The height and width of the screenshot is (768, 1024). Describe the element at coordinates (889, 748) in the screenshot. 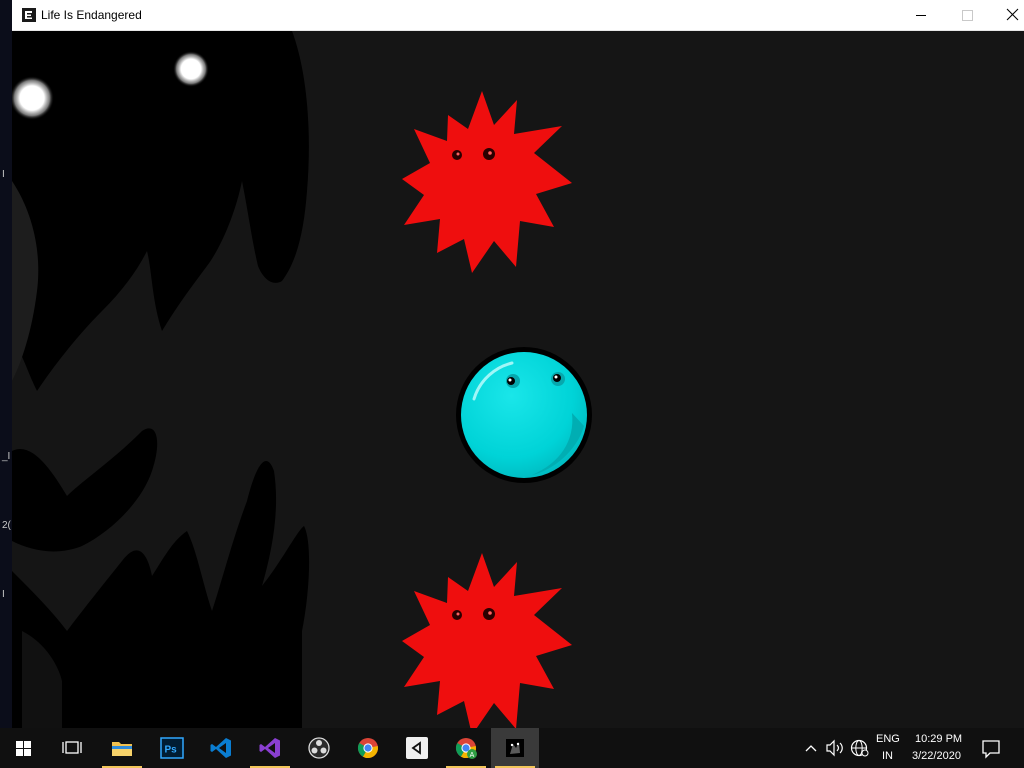

I see `input-language-button: ENG IN` at that location.